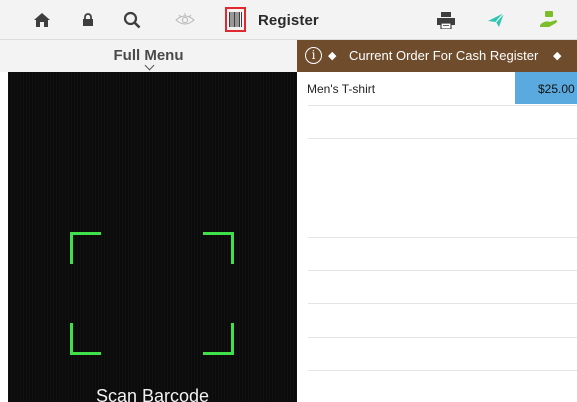 The width and height of the screenshot is (577, 402). Describe the element at coordinates (148, 56) in the screenshot. I see `menu-header: Full Menu` at that location.